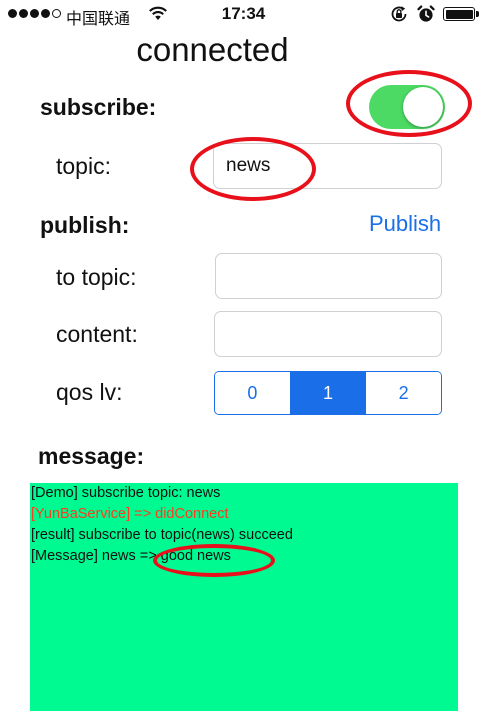 The width and height of the screenshot is (487, 728). Describe the element at coordinates (85, 225) in the screenshot. I see `publish-label: publish:` at that location.